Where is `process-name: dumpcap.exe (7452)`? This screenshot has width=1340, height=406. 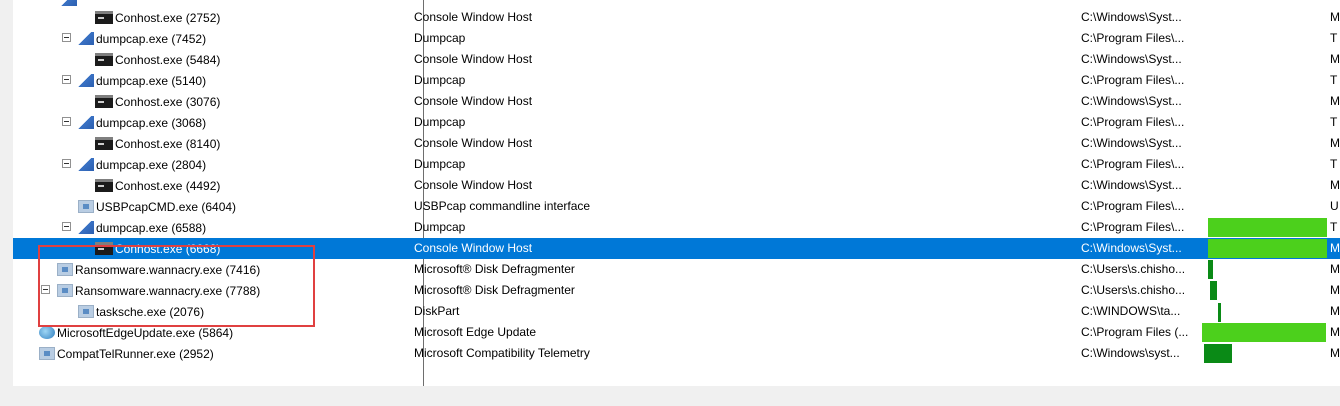
process-name: dumpcap.exe (7452) is located at coordinates (151, 38).